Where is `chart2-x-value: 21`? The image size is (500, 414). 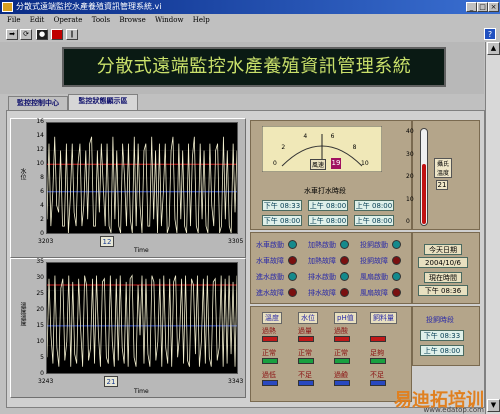
chart2-x-value: 21 is located at coordinates (111, 381).